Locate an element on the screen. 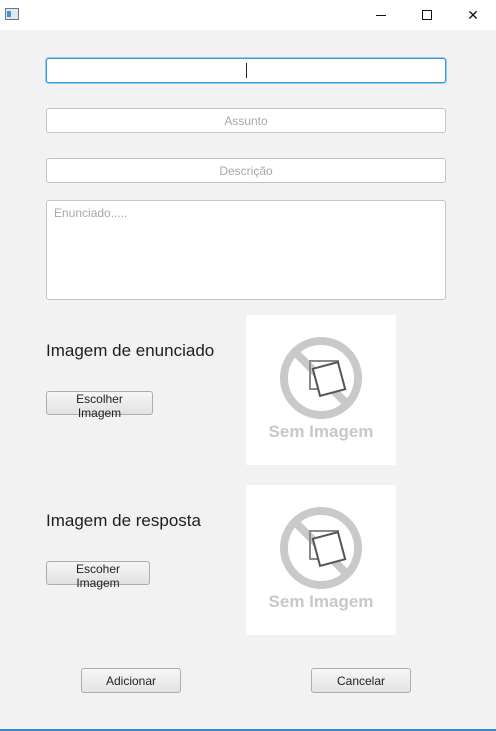 This screenshot has width=496, height=731. statement-image-label: Imagem de enunciado is located at coordinates (130, 350).